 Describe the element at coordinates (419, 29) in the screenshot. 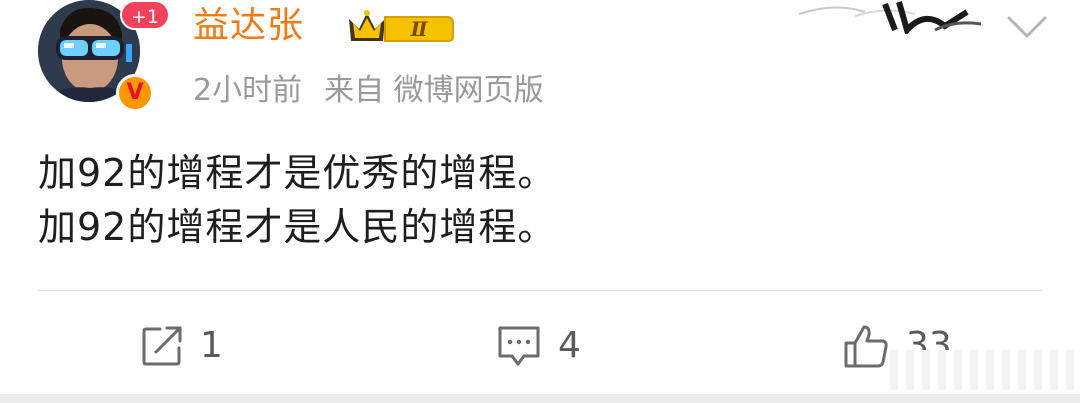

I see `vip-level-label: Ⅱ` at that location.